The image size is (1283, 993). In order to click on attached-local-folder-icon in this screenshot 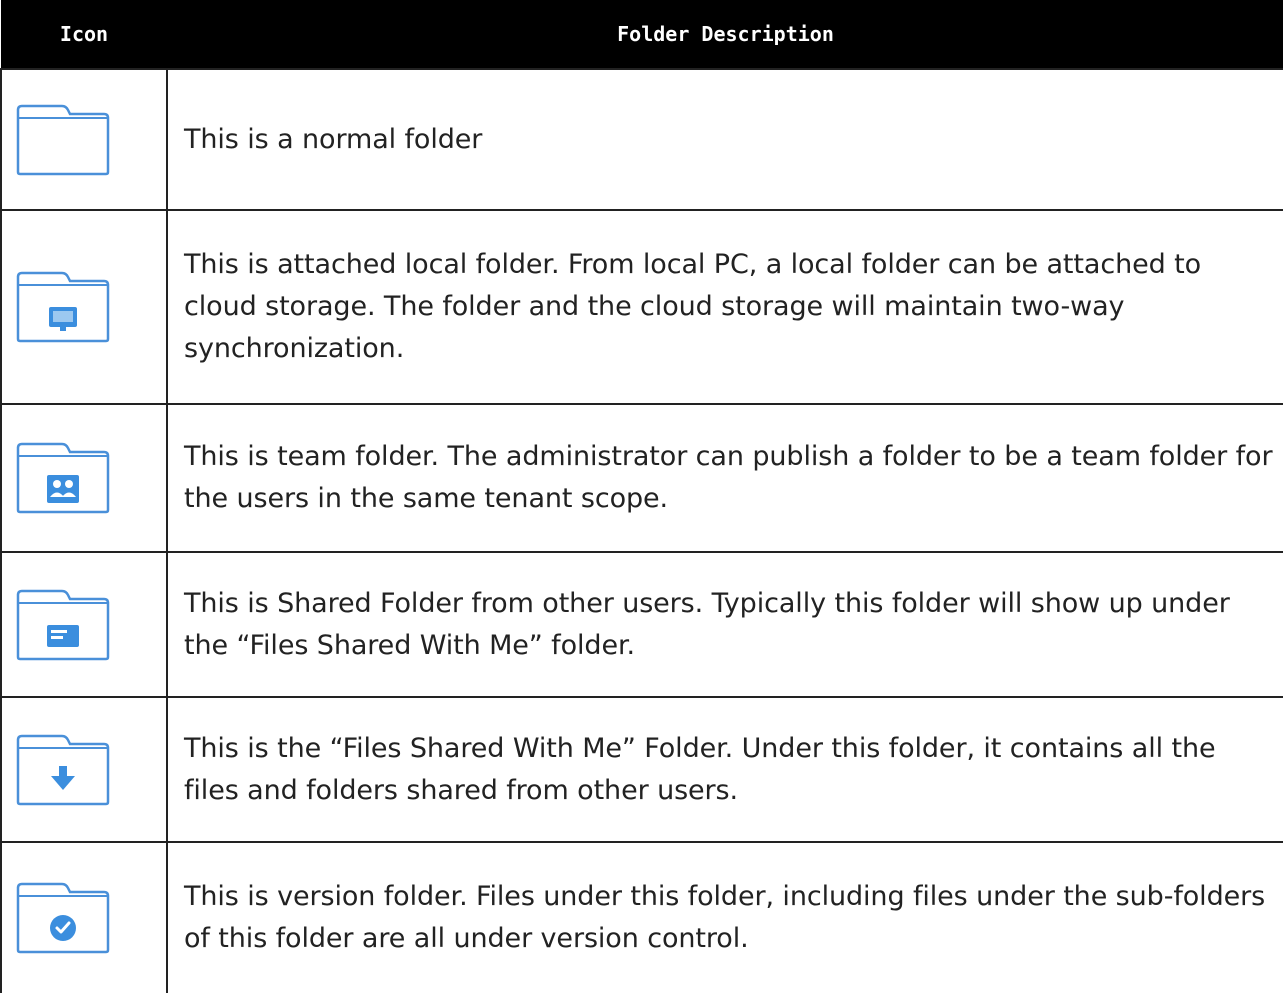, I will do `click(63, 307)`.